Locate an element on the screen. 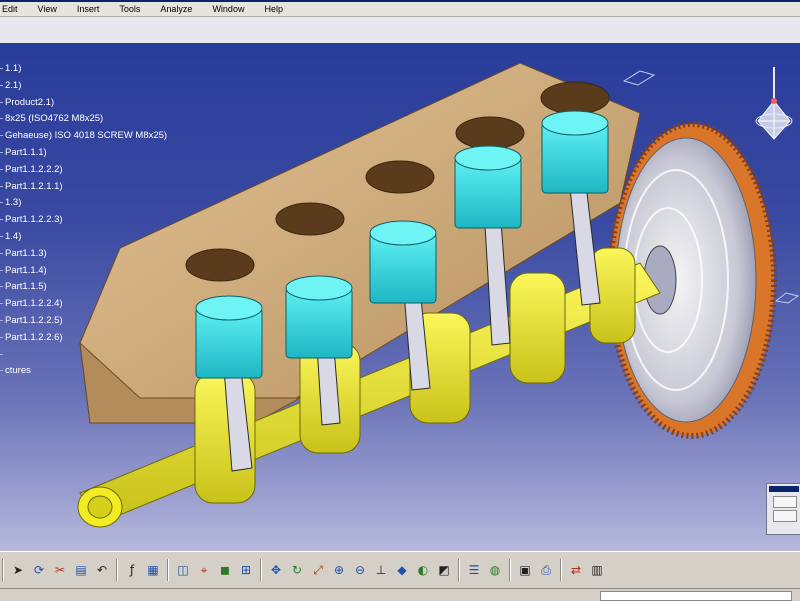  tree-node: Part1.1.4) is located at coordinates (105, 271).